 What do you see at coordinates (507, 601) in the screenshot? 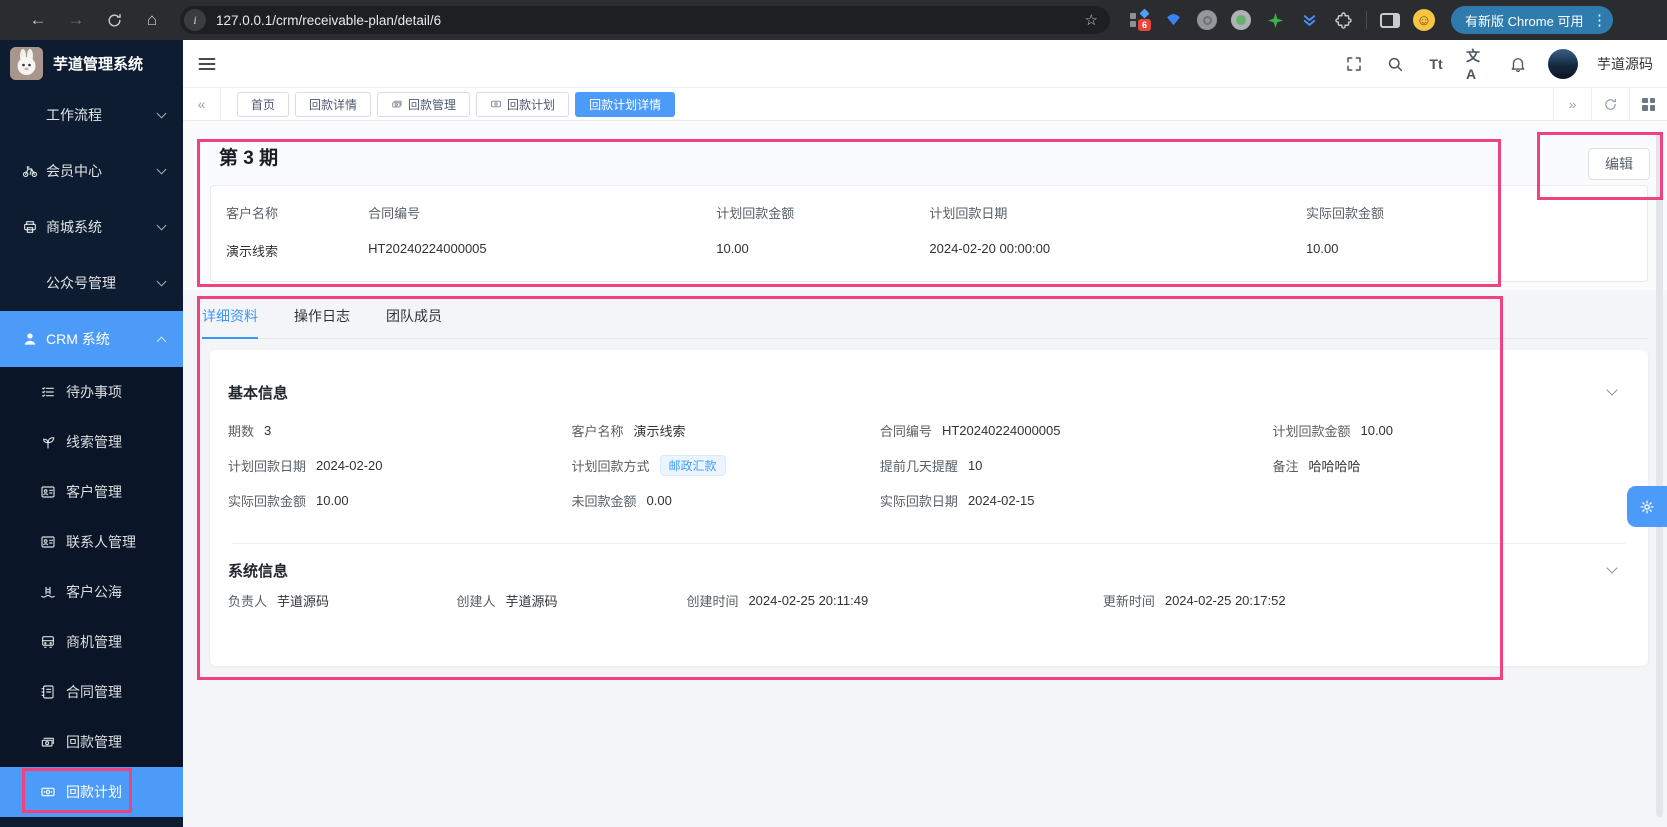
I see `field-creator: 创建人 芋道源码` at bounding box center [507, 601].